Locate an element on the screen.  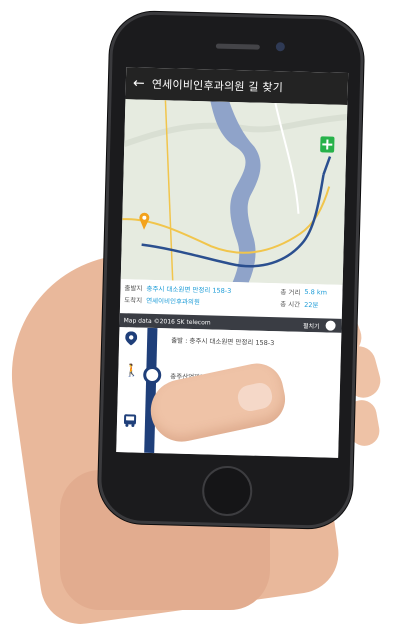
walk-icon: 🚶 is located at coordinates (132, 370).